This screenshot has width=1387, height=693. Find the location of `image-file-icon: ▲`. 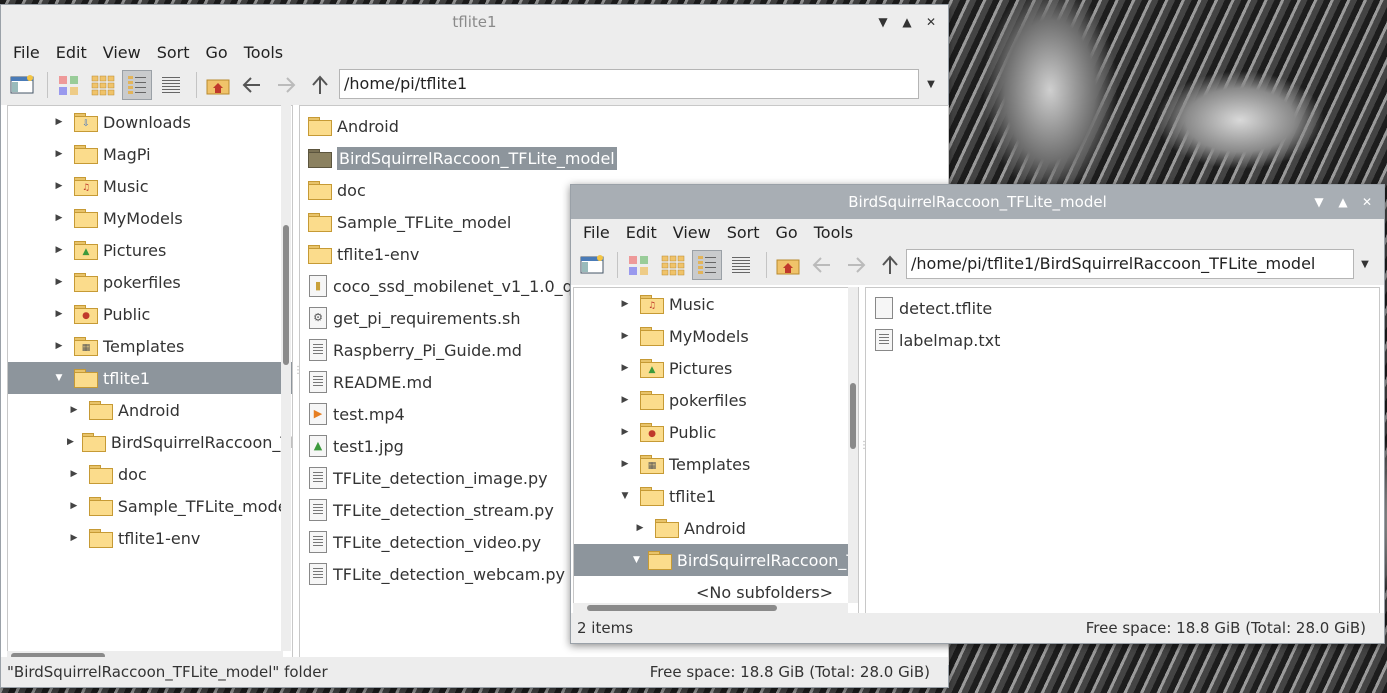

image-file-icon: ▲ is located at coordinates (318, 446).